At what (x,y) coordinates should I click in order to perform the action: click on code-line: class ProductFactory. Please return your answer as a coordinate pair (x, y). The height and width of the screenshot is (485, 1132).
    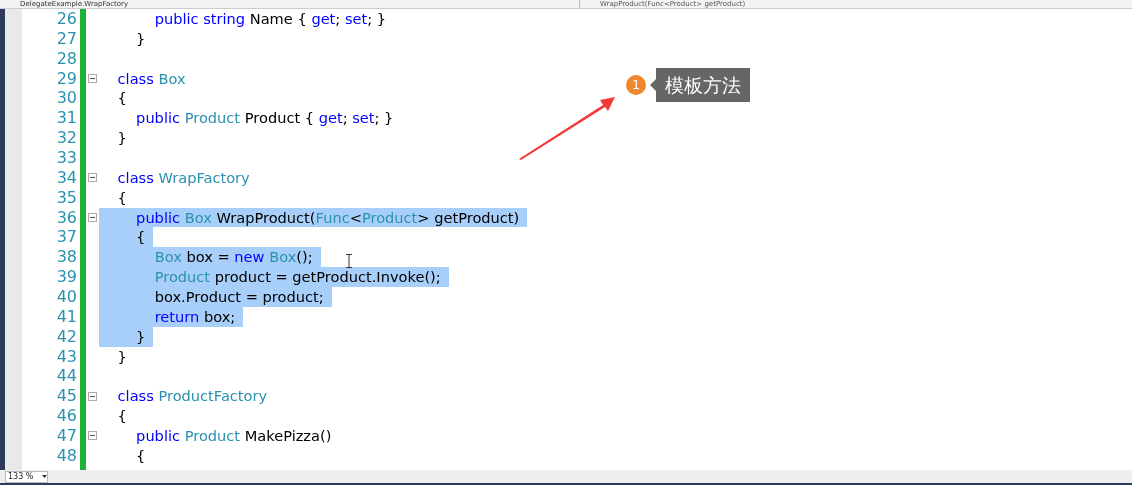
    Looking at the image, I should click on (192, 396).